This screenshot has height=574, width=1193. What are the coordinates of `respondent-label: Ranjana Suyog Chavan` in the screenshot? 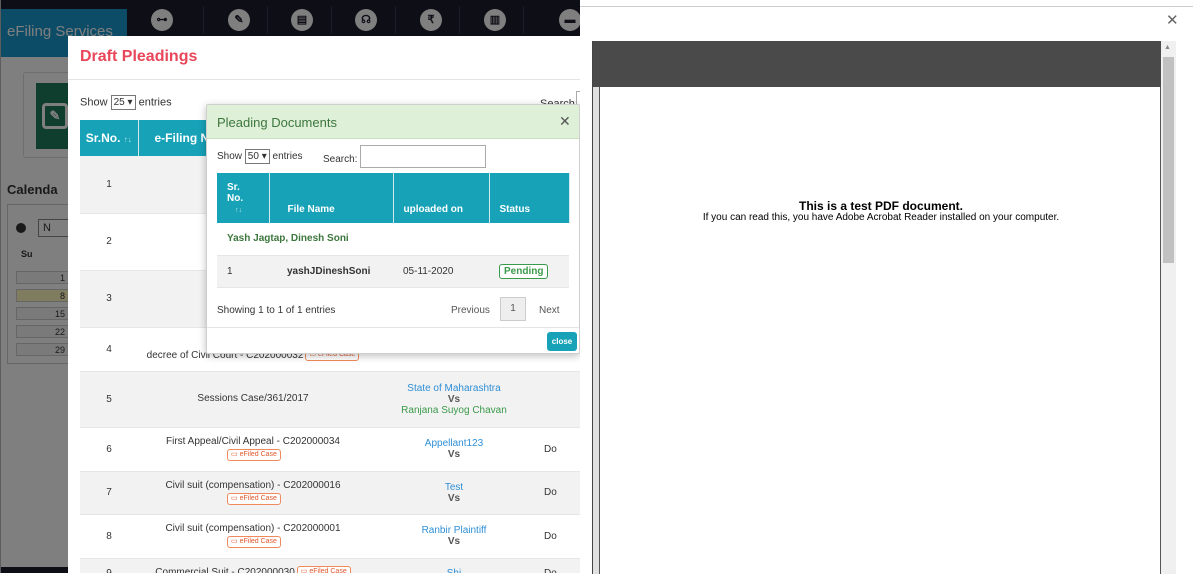 It's located at (454, 410).